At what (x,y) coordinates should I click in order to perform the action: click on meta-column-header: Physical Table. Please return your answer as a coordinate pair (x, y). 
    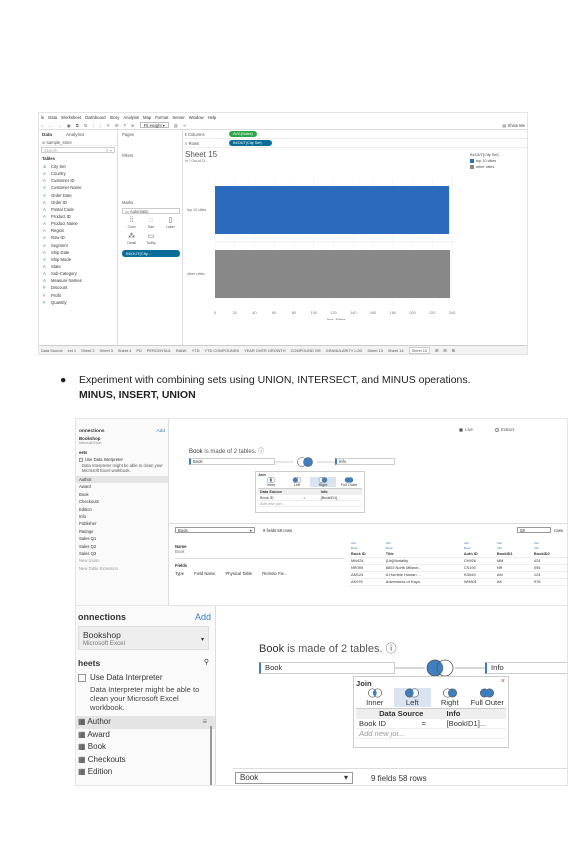
    Looking at the image, I should click on (239, 573).